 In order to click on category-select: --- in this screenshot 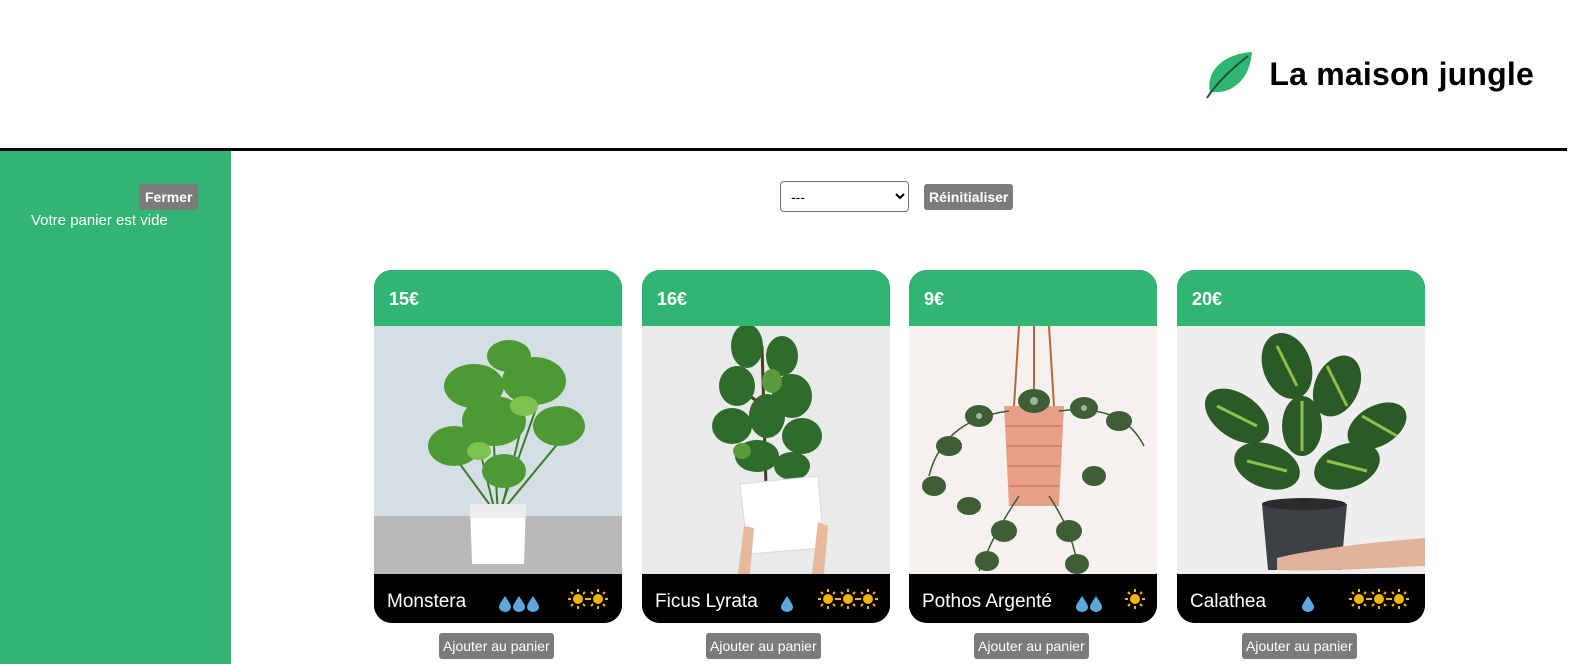, I will do `click(844, 196)`.